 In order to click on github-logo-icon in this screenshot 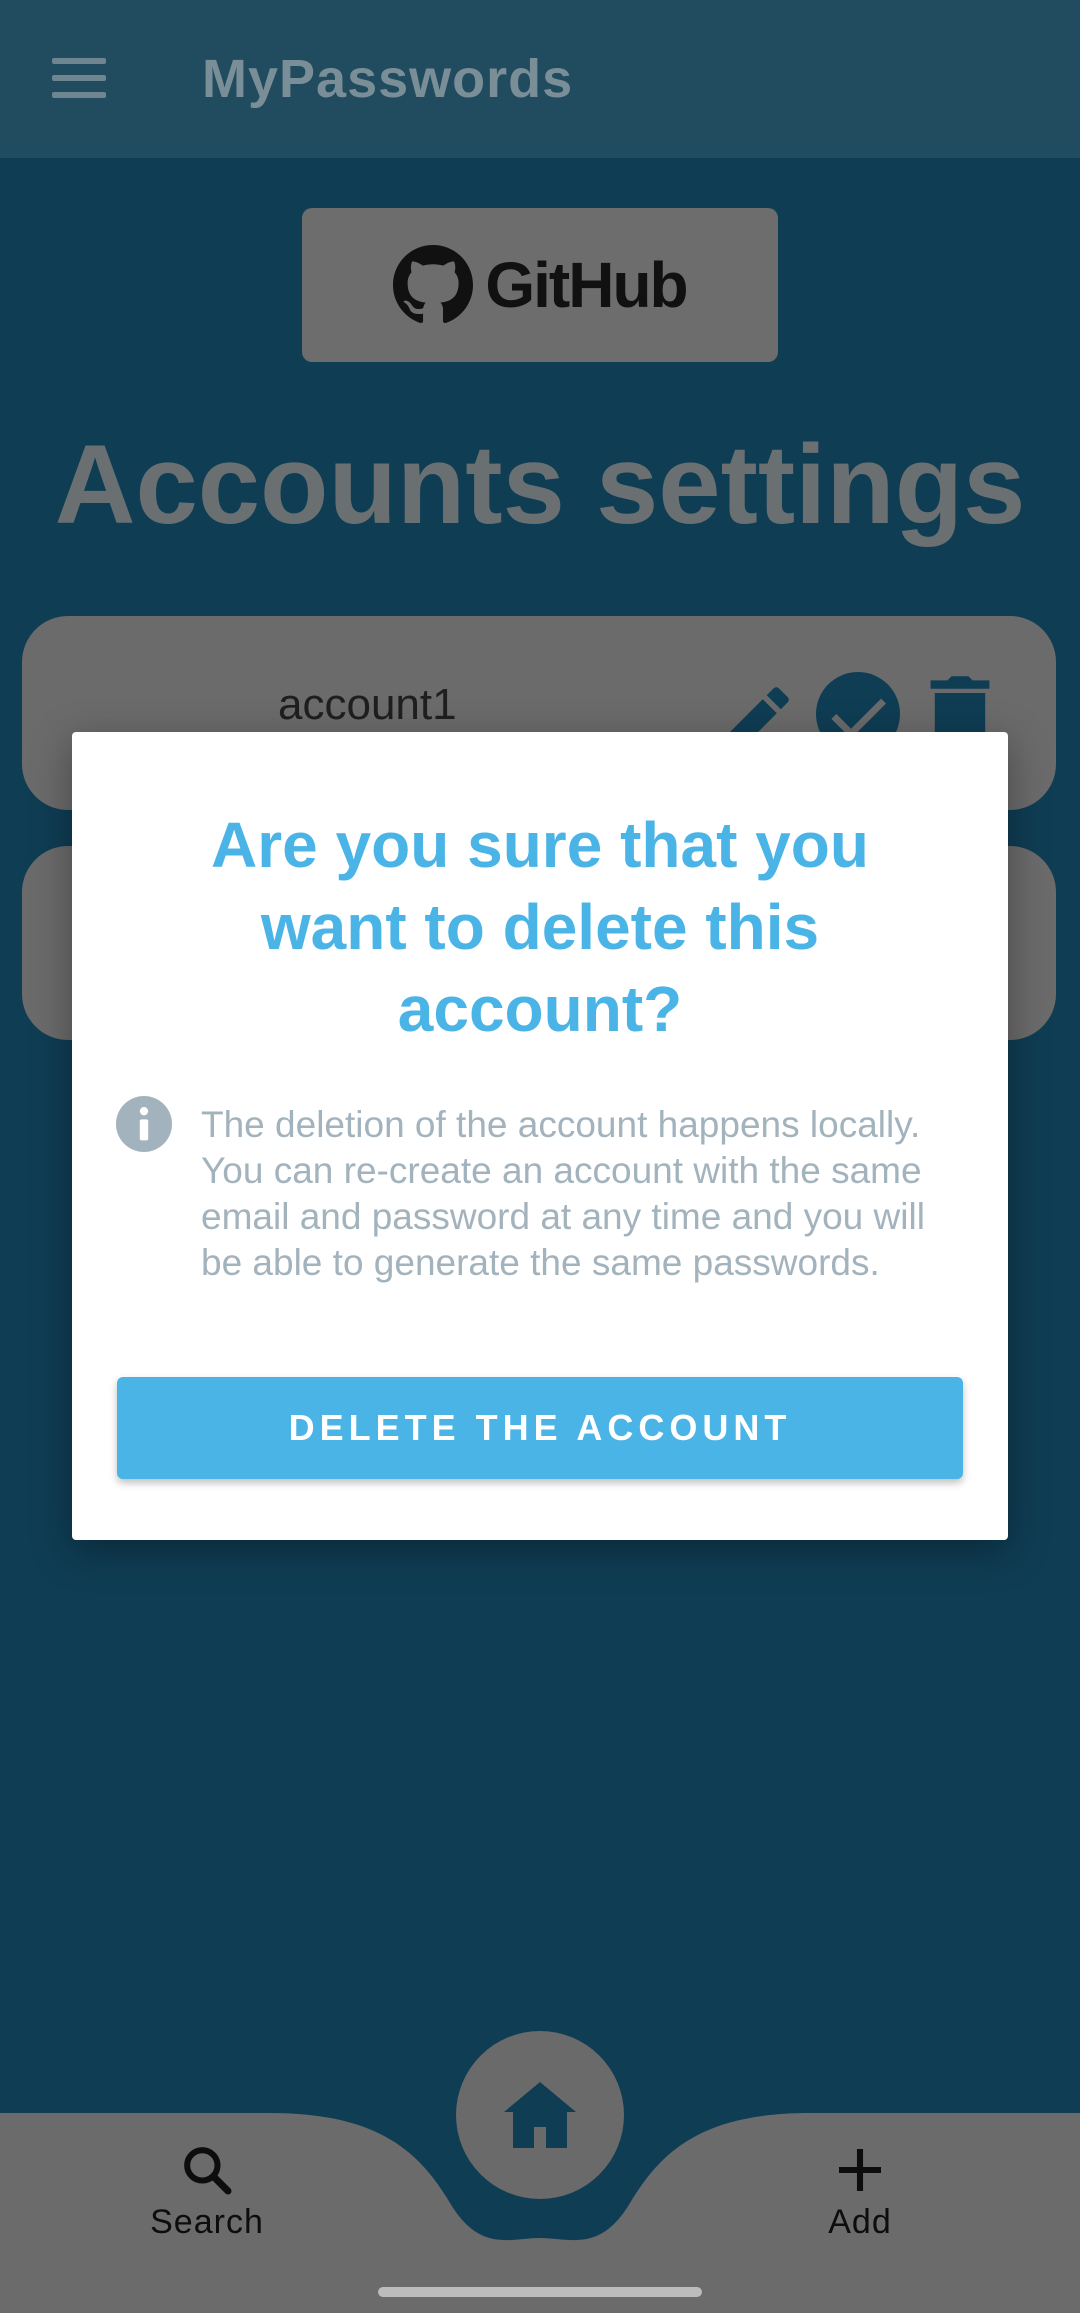, I will do `click(433, 284)`.